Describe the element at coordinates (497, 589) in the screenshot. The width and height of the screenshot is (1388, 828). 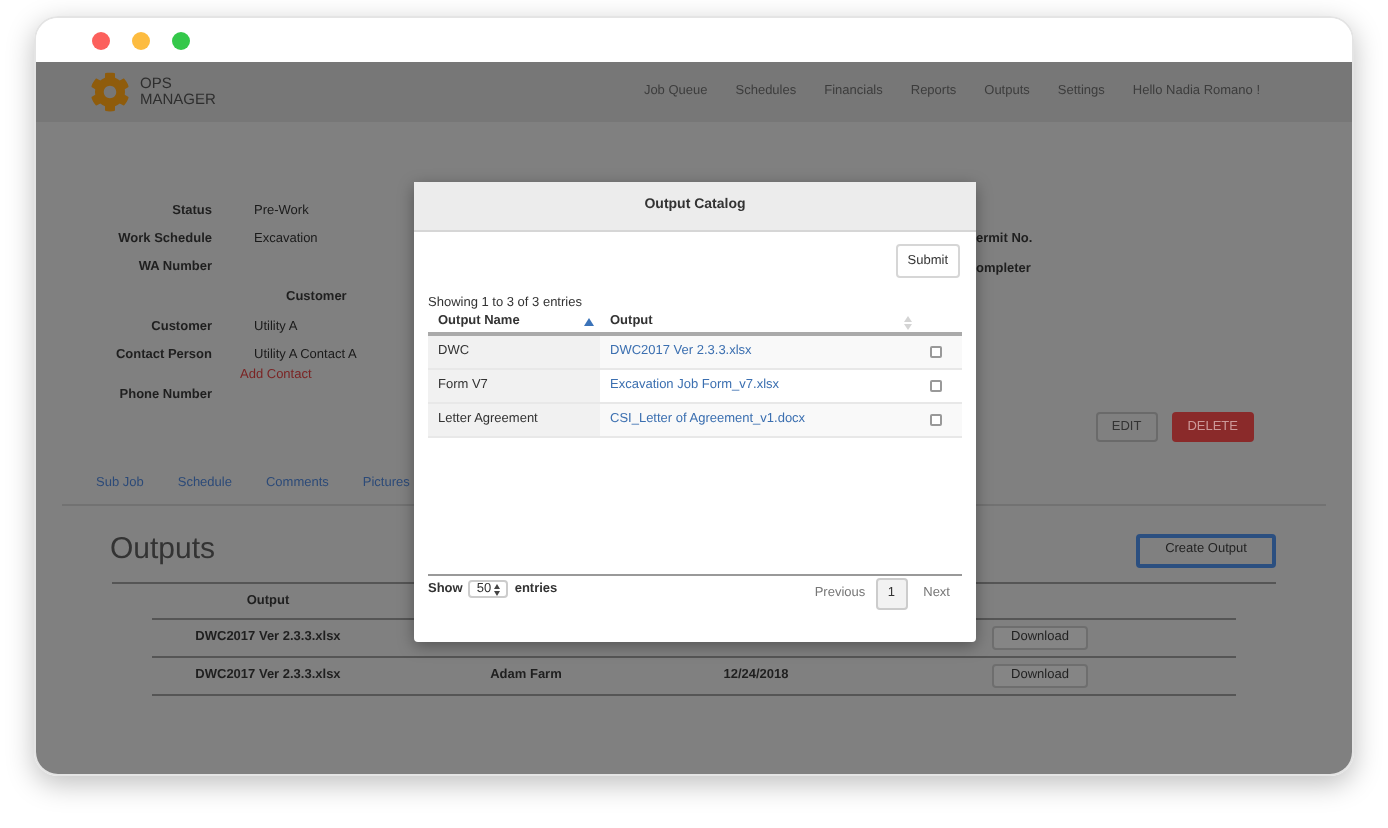
I see `select-arrows-icon` at that location.